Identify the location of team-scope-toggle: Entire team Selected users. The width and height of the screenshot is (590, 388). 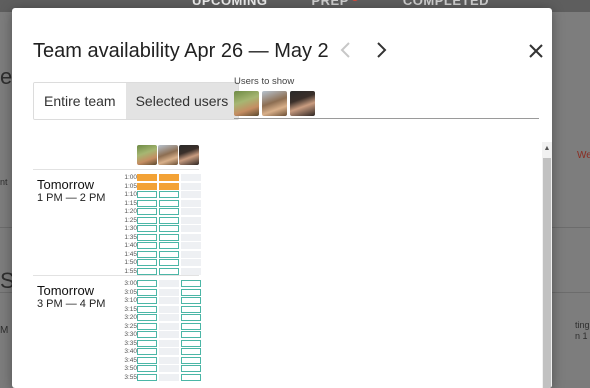
(136, 101).